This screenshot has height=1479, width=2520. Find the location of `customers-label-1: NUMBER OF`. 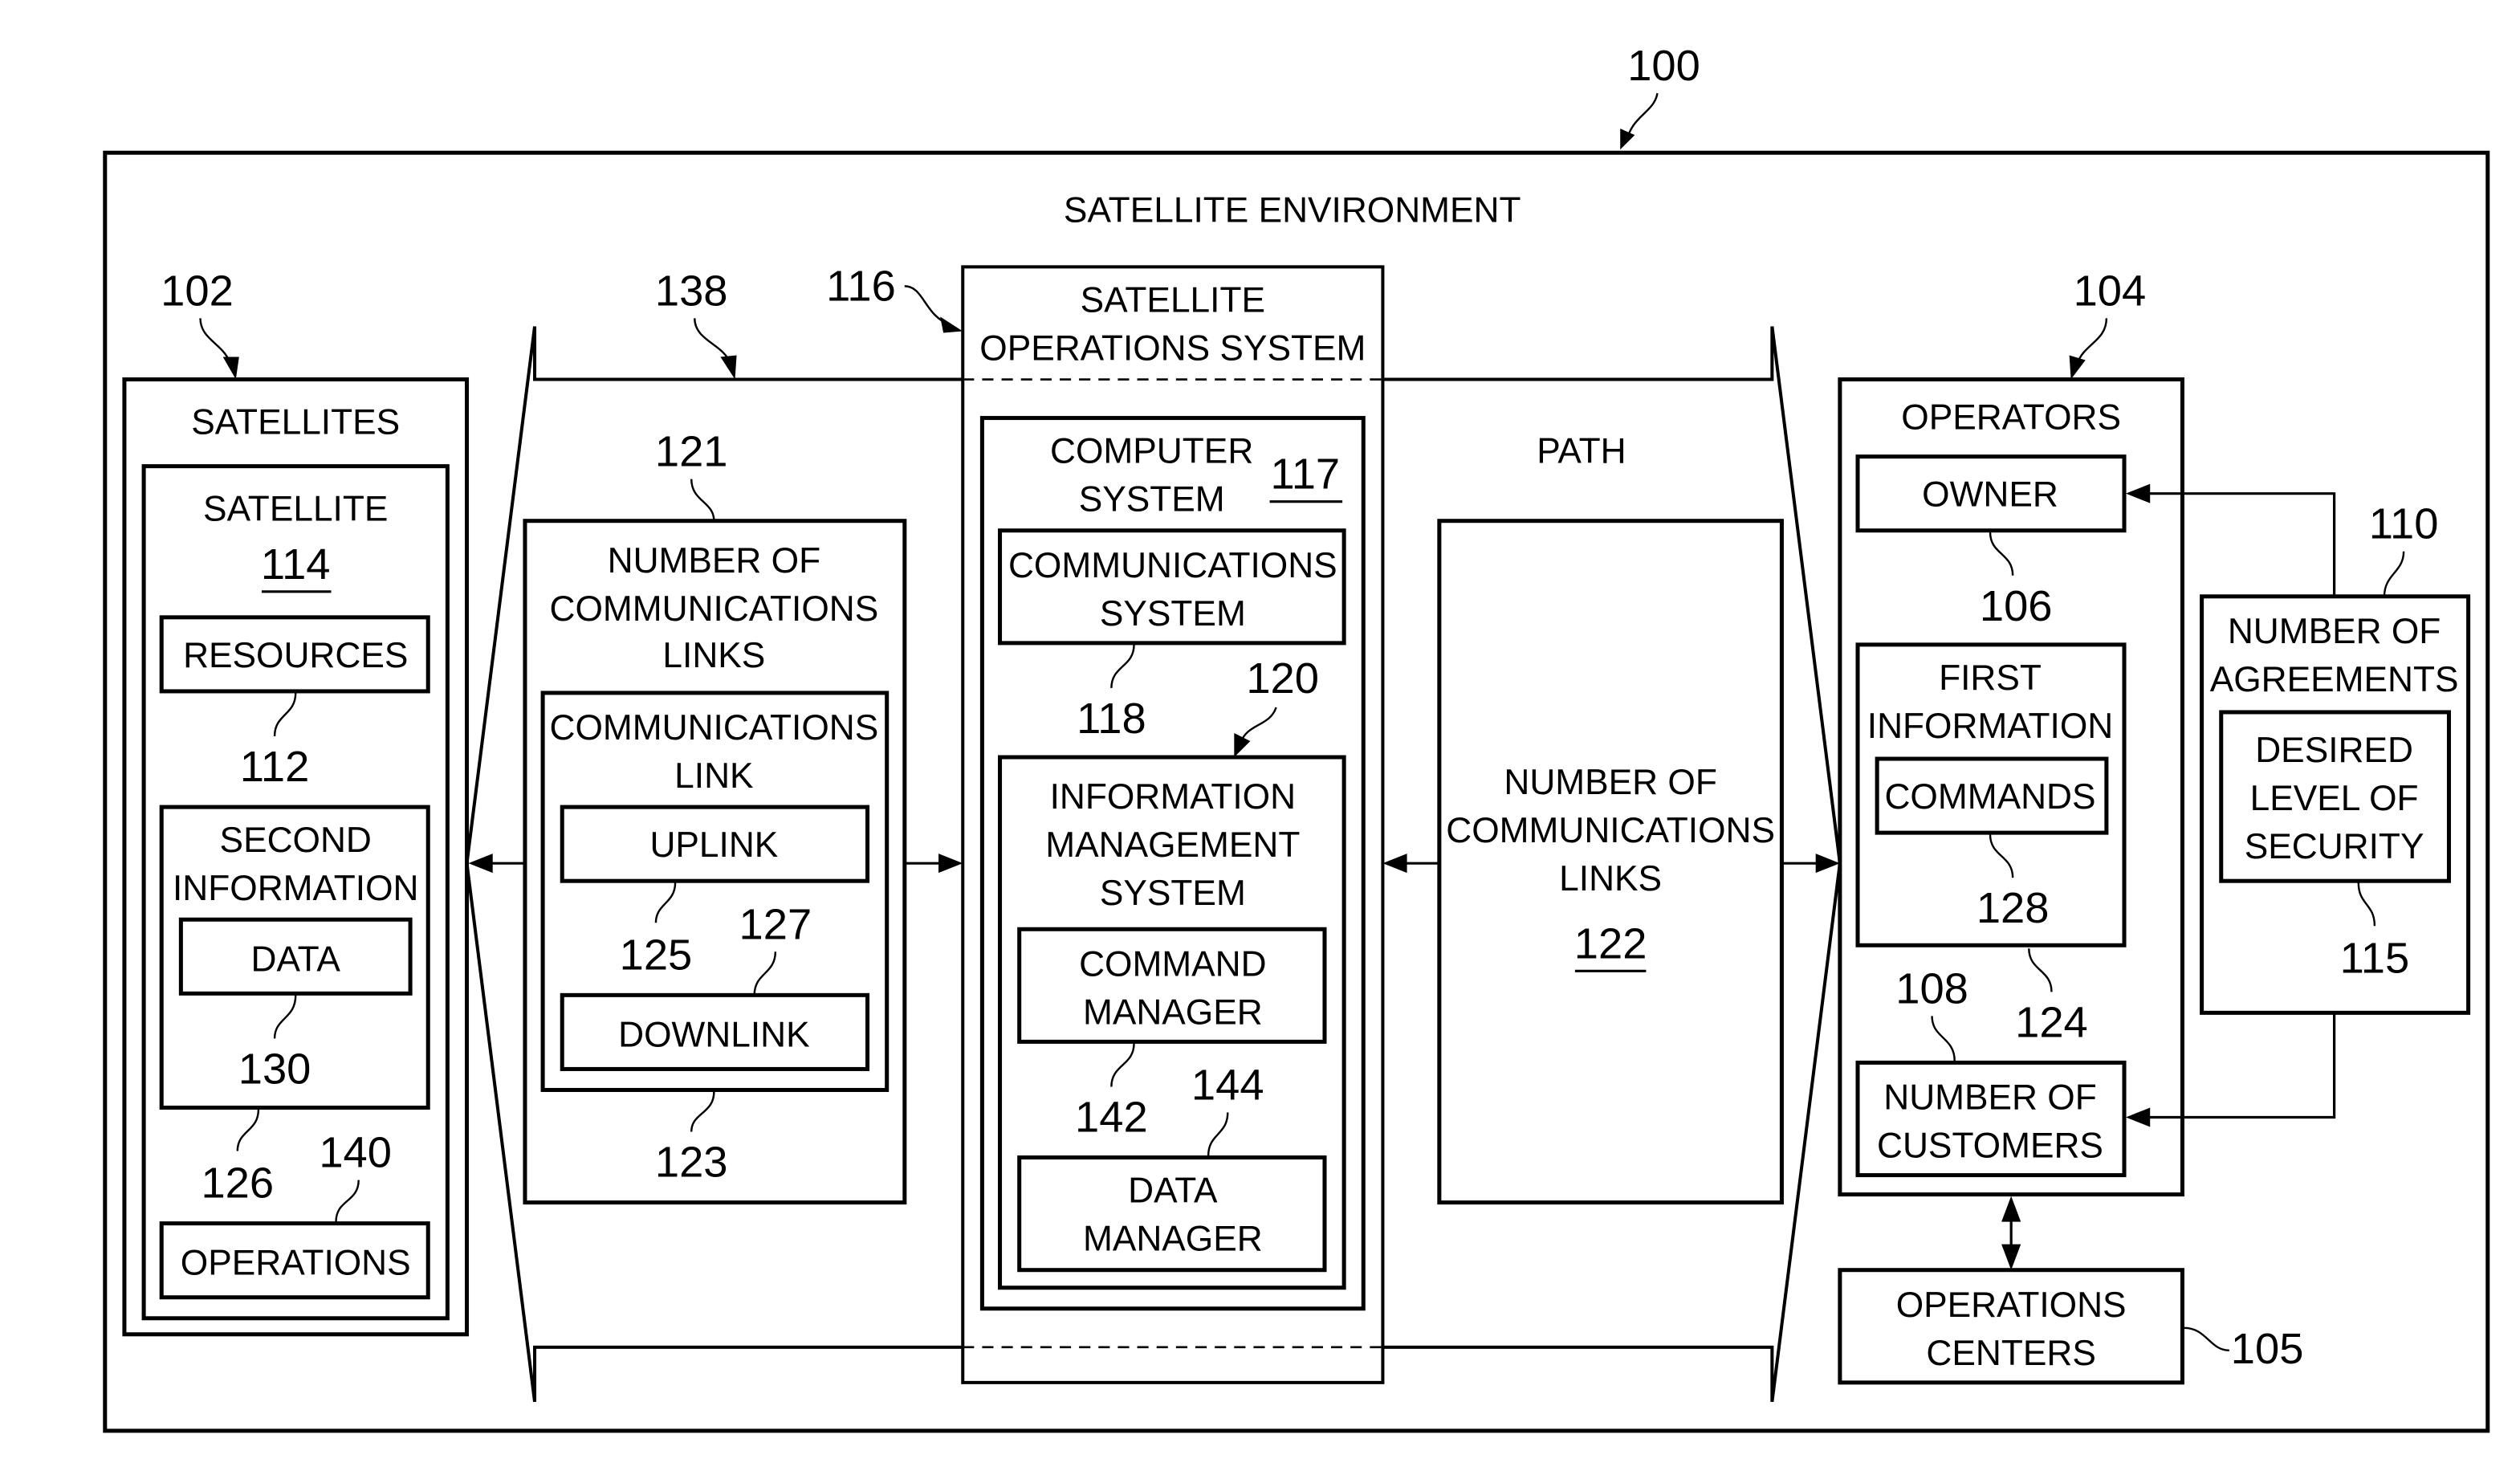

customers-label-1: NUMBER OF is located at coordinates (1990, 1098).